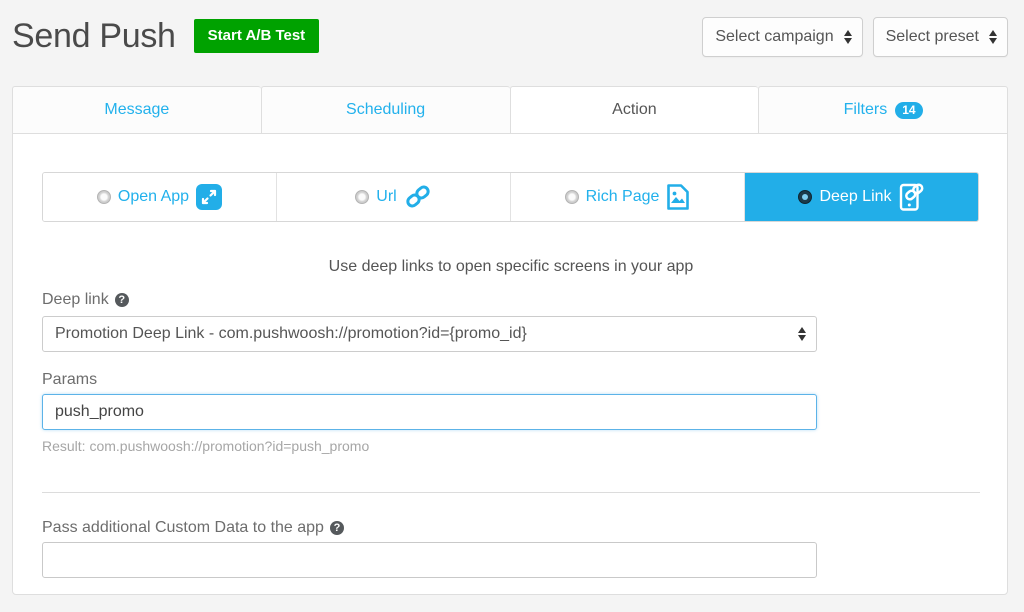  I want to click on custom-data-label-row: Pass additional Custom Data to the app ?, so click(193, 528).